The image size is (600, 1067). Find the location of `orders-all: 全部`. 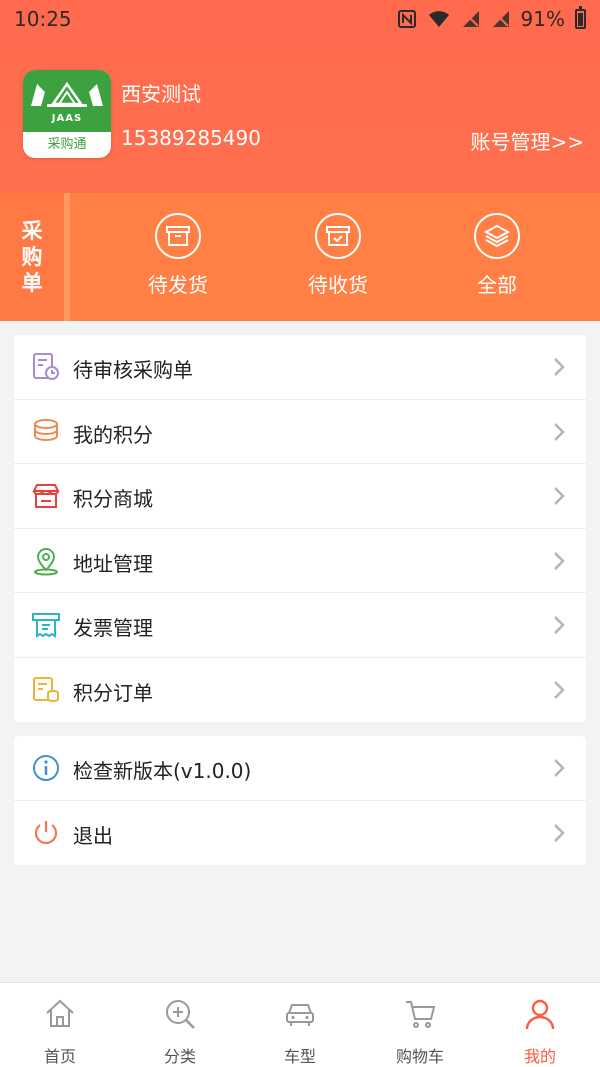

orders-all: 全部 is located at coordinates (497, 255).